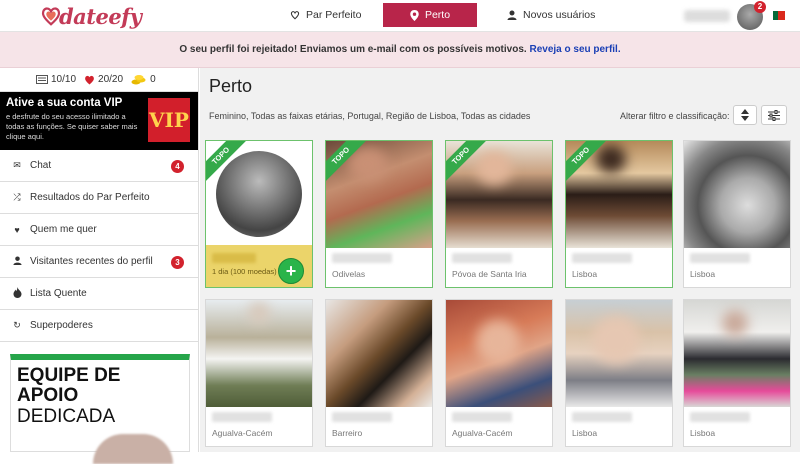 This screenshot has width=800, height=464. What do you see at coordinates (99, 230) in the screenshot?
I see `sidebar-item-quem-me-quer: ♥ Quem me quer` at bounding box center [99, 230].